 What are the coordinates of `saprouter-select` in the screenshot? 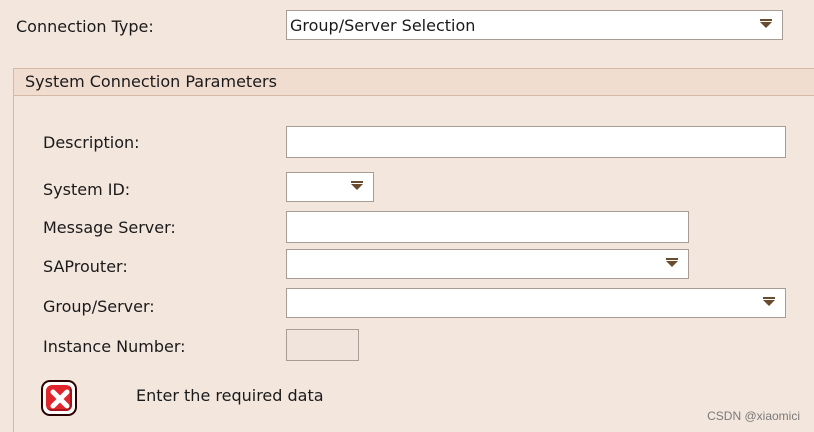 It's located at (487, 264).